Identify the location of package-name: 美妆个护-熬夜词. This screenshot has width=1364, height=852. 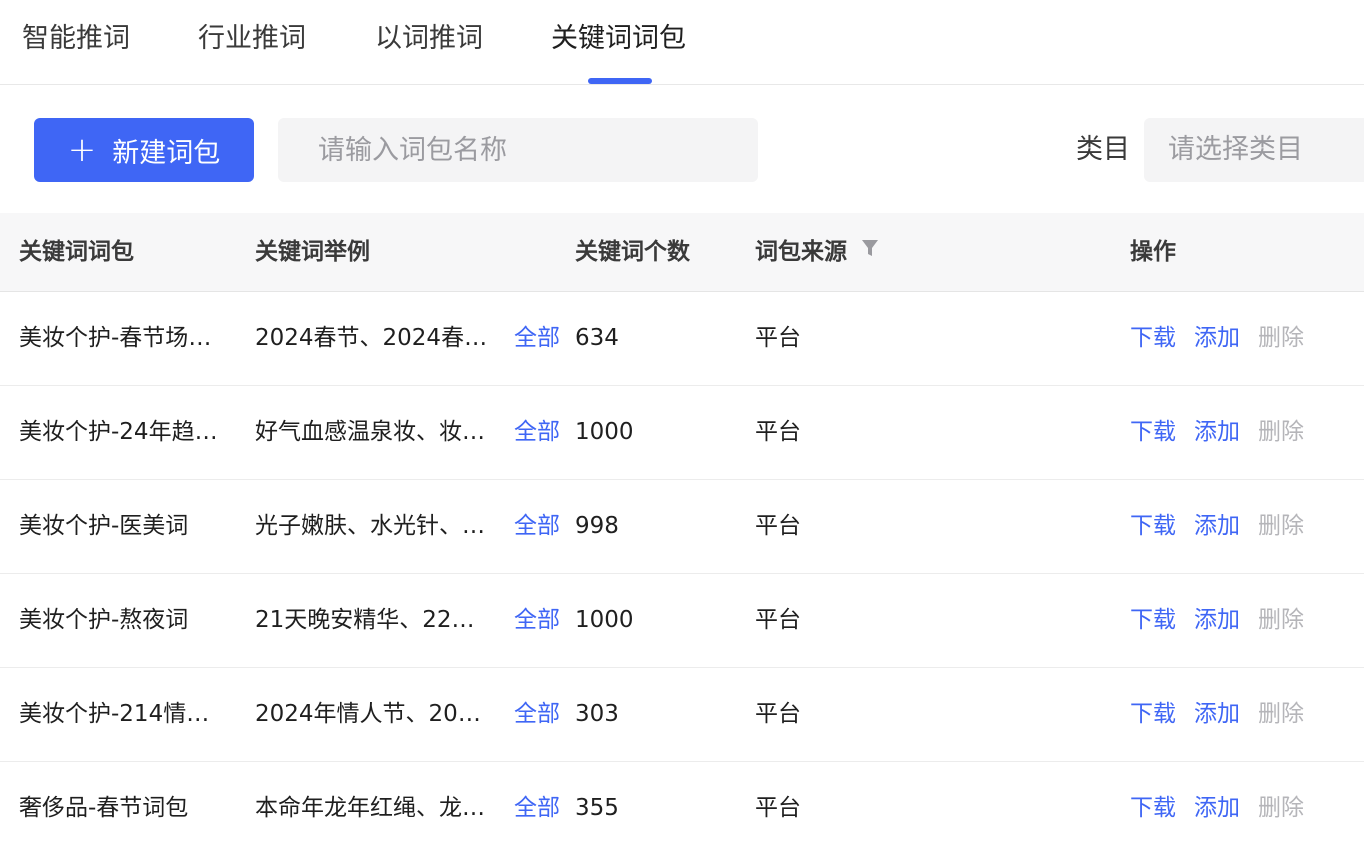
(104, 620).